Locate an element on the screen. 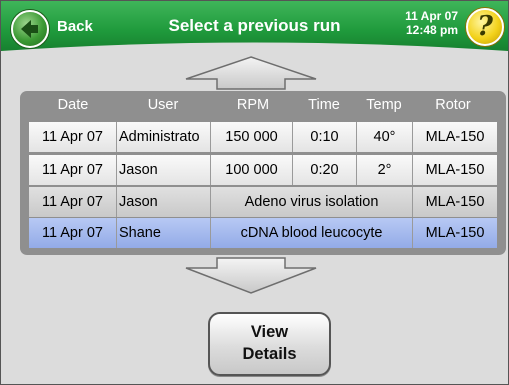  column-header-time: Time is located at coordinates (324, 105).